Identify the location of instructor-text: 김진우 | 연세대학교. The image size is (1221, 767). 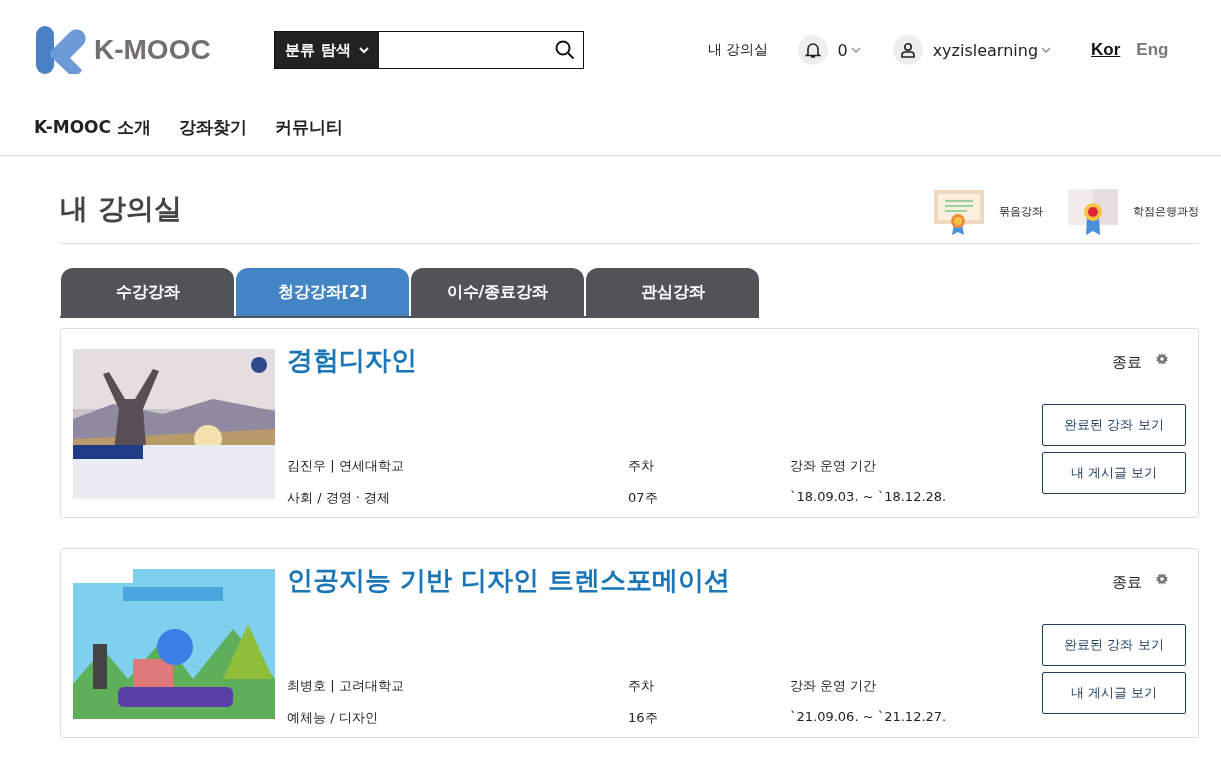
(346, 466).